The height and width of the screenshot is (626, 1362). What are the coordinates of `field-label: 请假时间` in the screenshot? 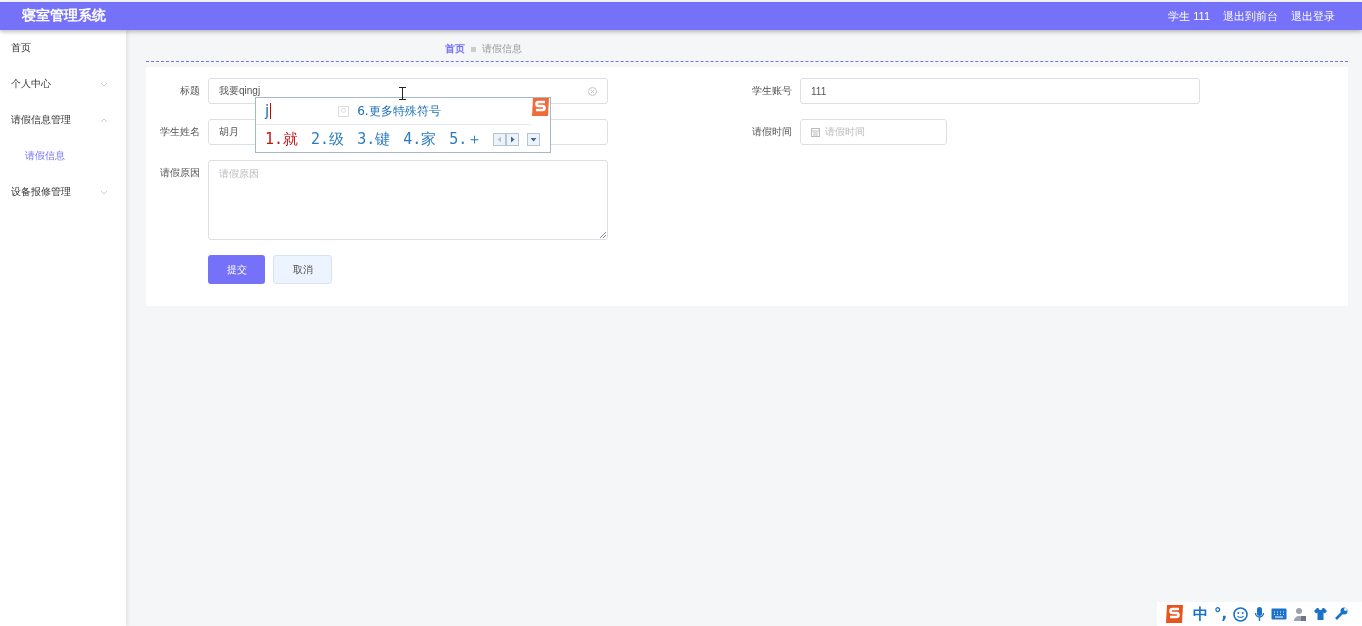 It's located at (771, 132).